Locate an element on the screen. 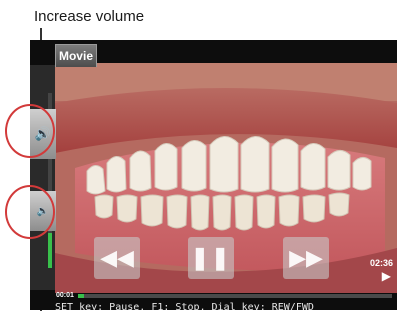 The image size is (397, 316). rewind-icon: ◀◀ is located at coordinates (117, 257).